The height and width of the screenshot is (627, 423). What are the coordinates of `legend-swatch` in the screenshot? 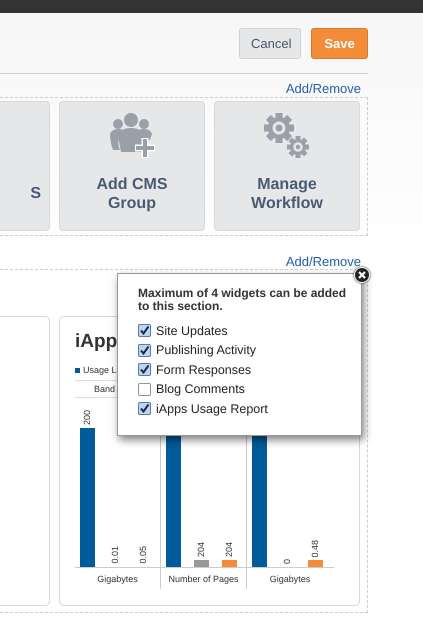 It's located at (77, 370).